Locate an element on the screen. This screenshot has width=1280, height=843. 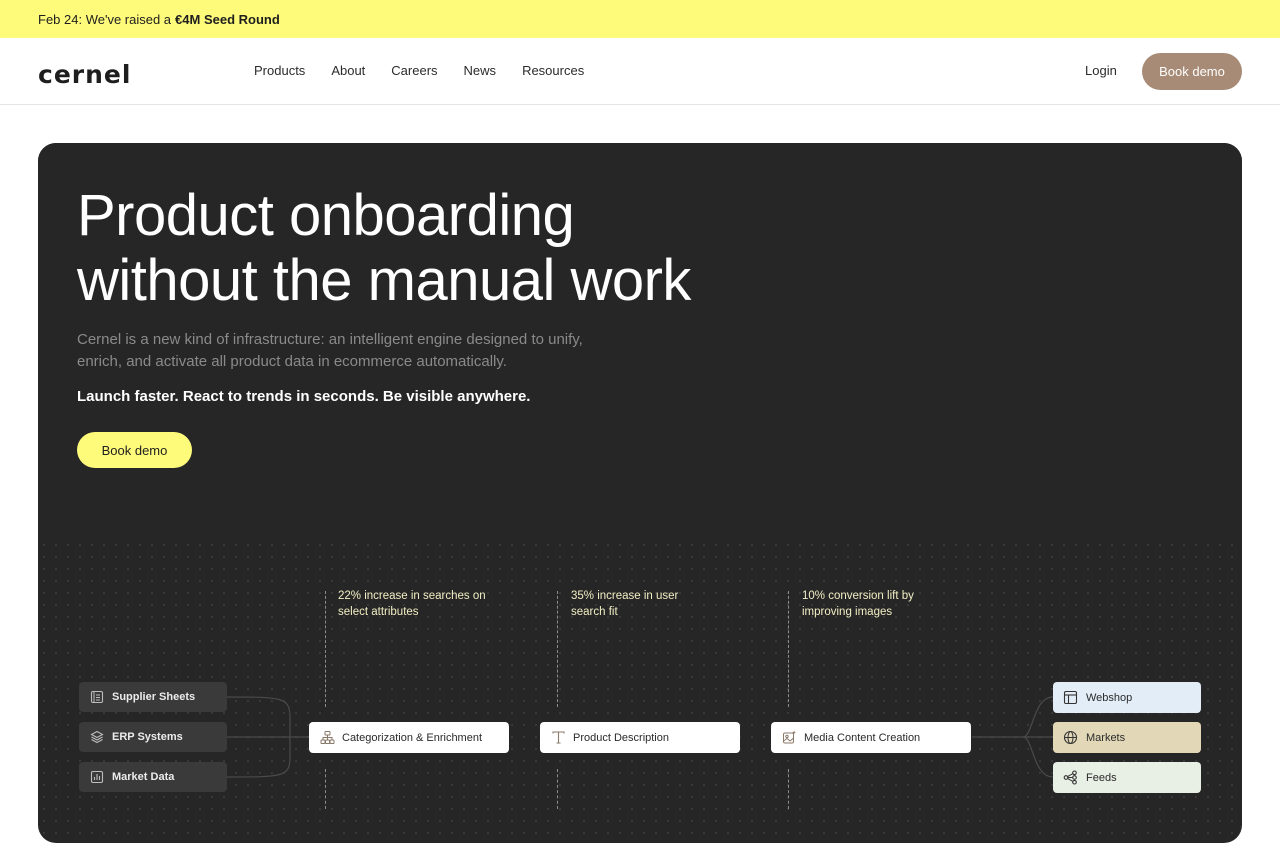
stat-divider-1-lower is located at coordinates (325, 789).